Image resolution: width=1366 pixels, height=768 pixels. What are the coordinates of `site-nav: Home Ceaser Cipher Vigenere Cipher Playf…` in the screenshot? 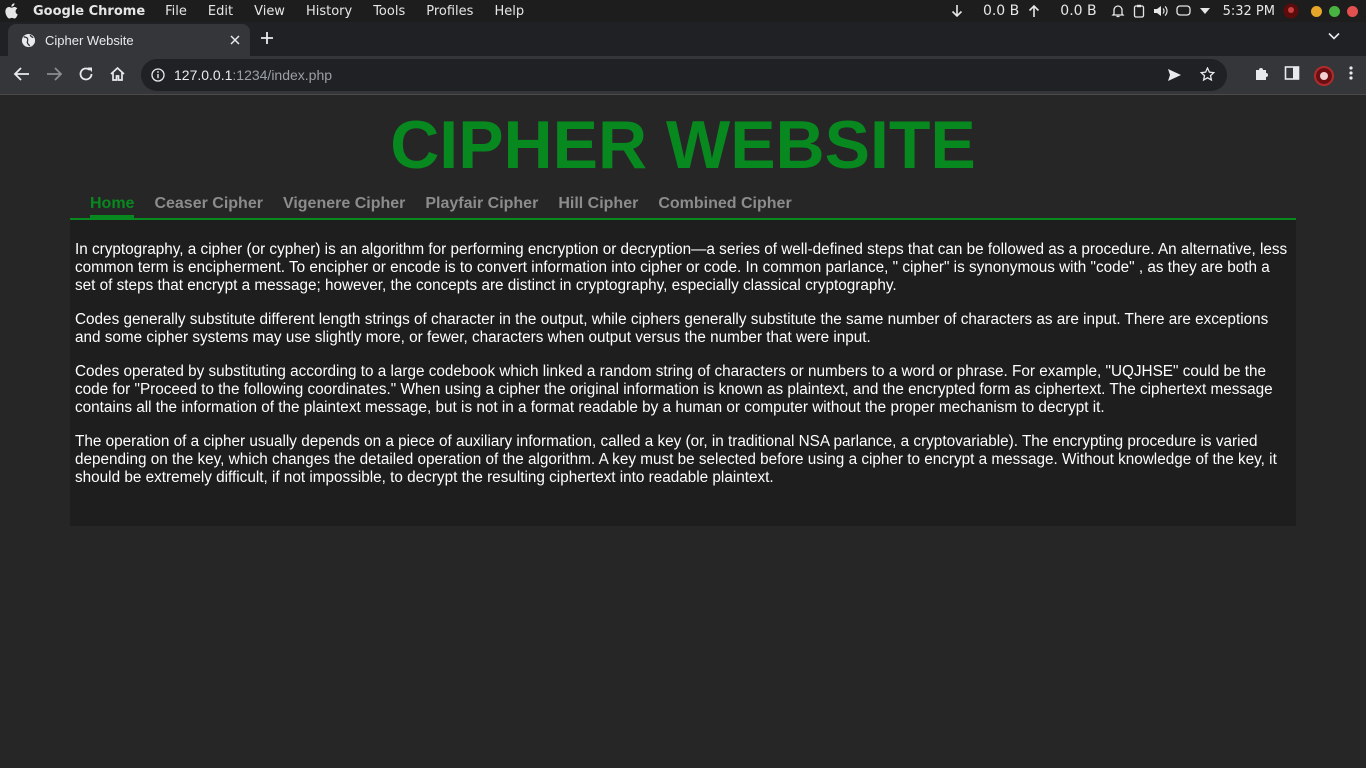 It's located at (683, 207).